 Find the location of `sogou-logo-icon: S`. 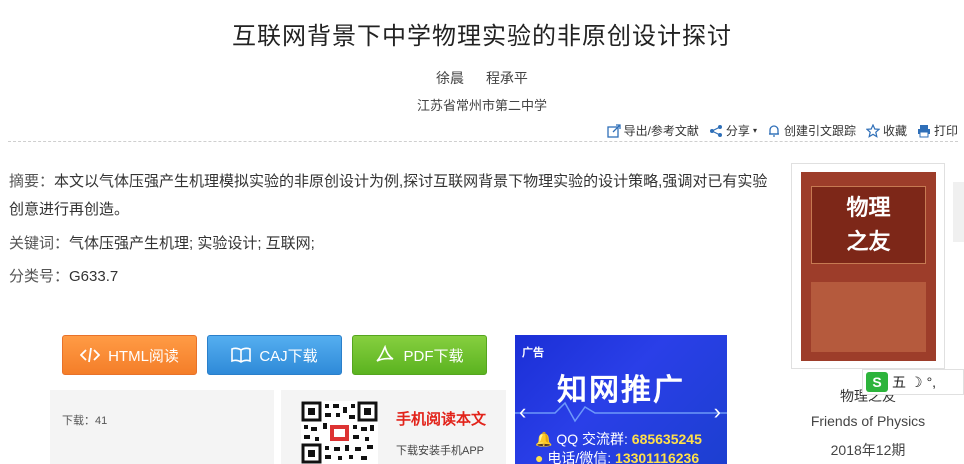

sogou-logo-icon: S is located at coordinates (877, 382).